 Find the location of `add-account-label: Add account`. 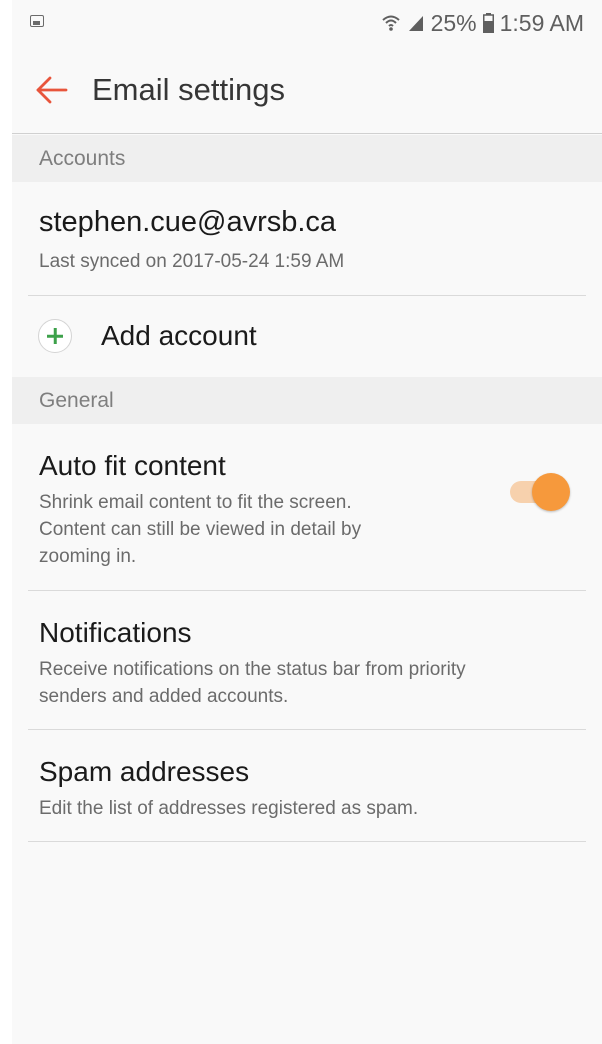

add-account-label: Add account is located at coordinates (179, 335).